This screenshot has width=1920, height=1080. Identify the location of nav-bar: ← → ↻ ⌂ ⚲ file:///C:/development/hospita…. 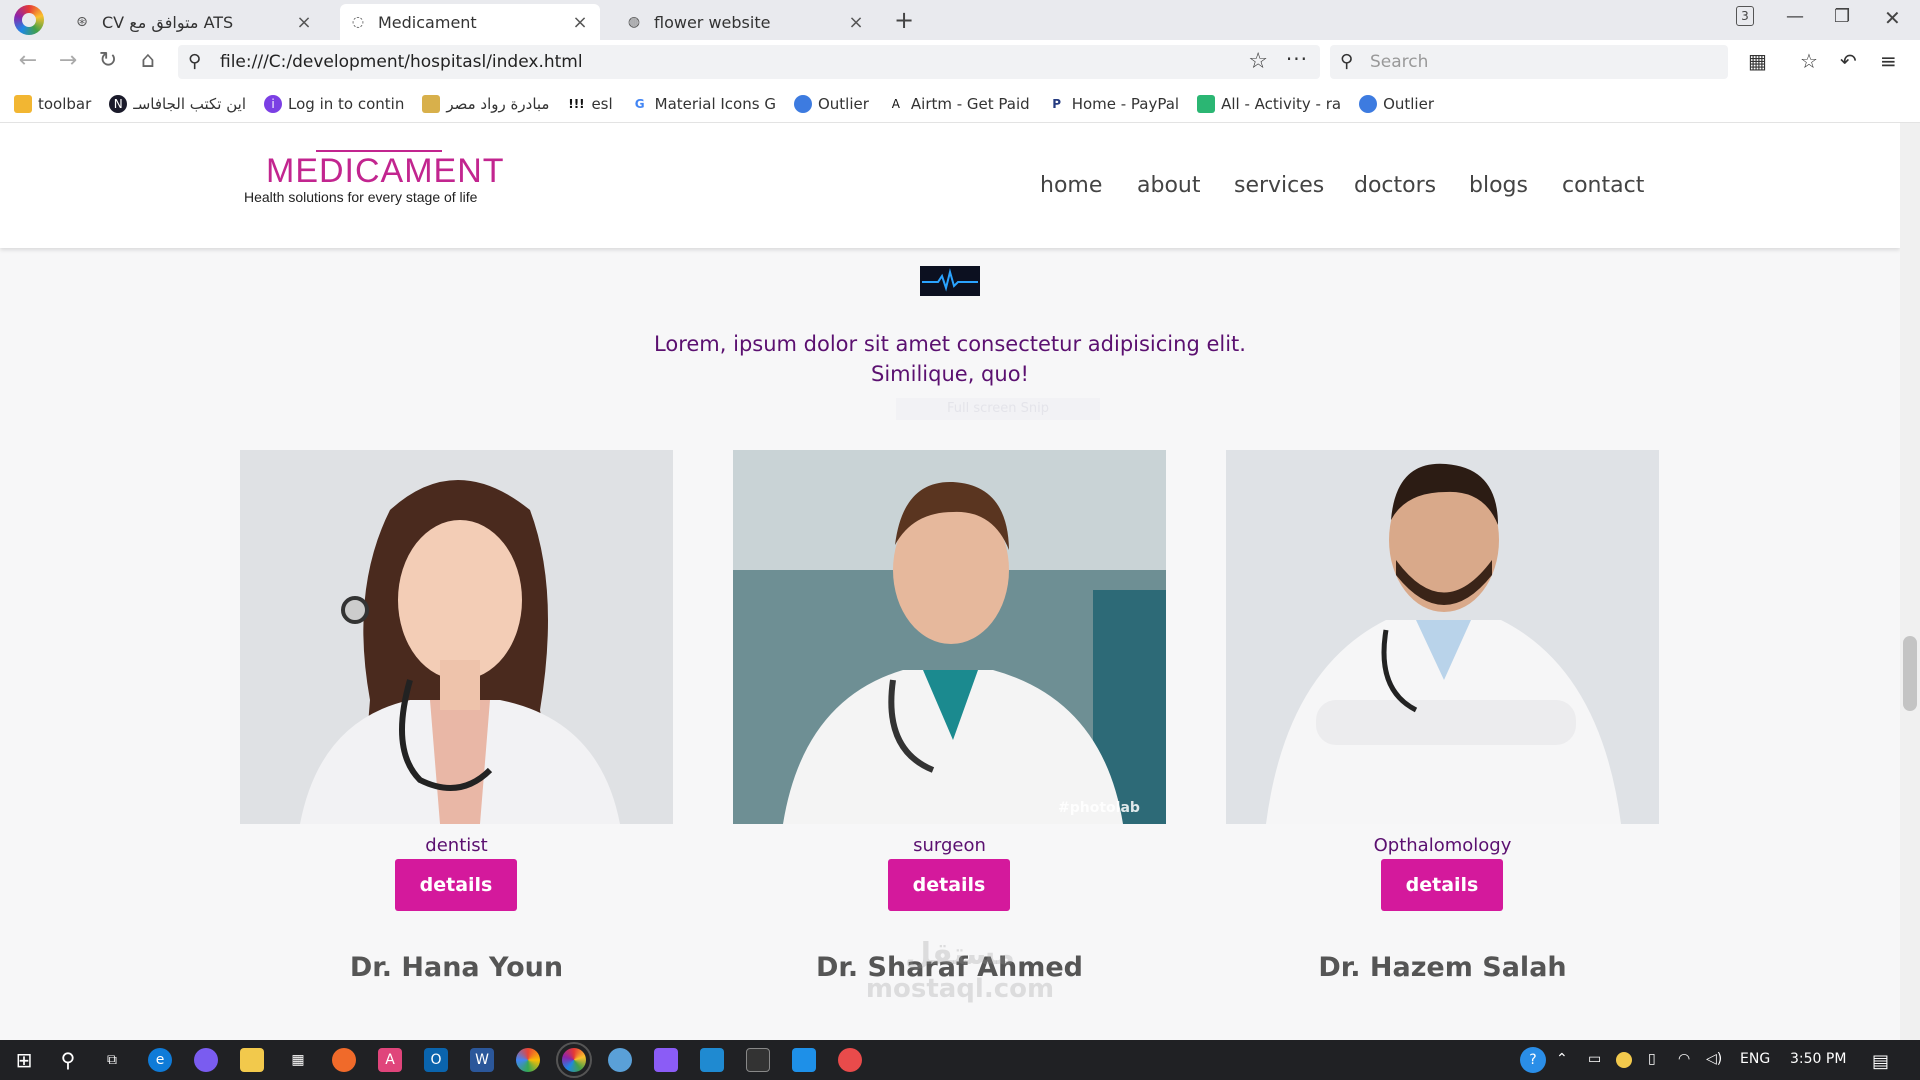
(960, 62).